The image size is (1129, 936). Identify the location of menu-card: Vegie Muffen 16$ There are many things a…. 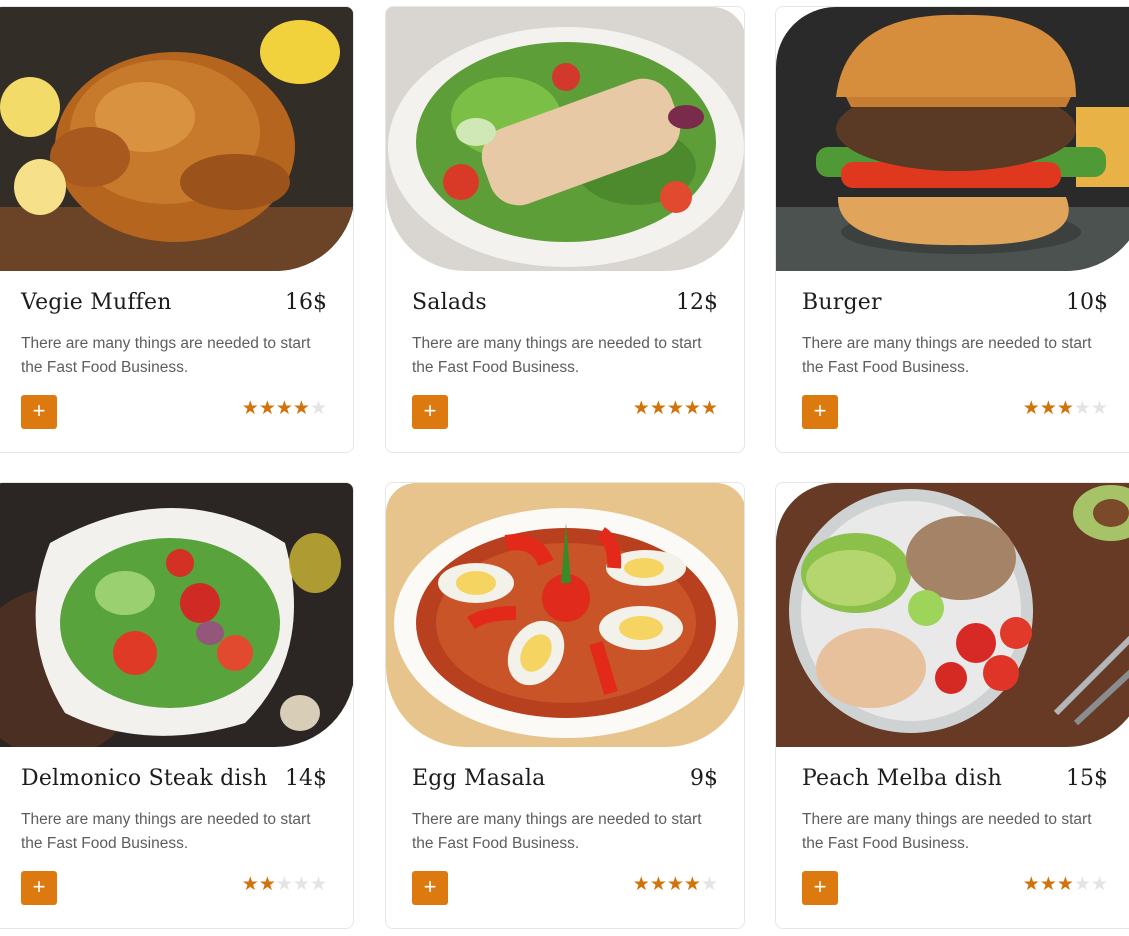
(177, 229).